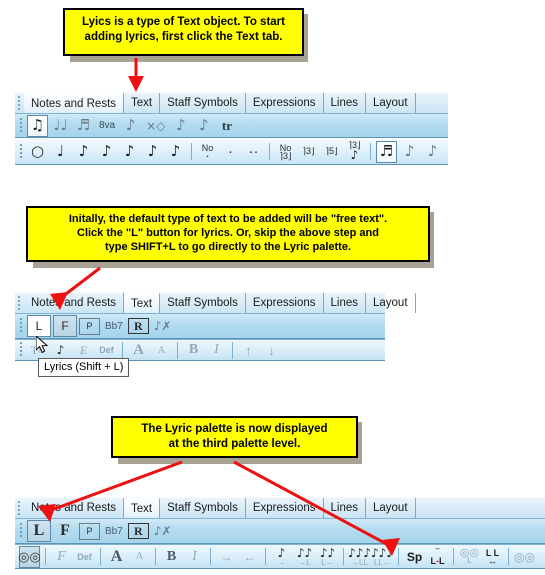  I want to click on lyric-slur-down-button: \, so click(541, 557).